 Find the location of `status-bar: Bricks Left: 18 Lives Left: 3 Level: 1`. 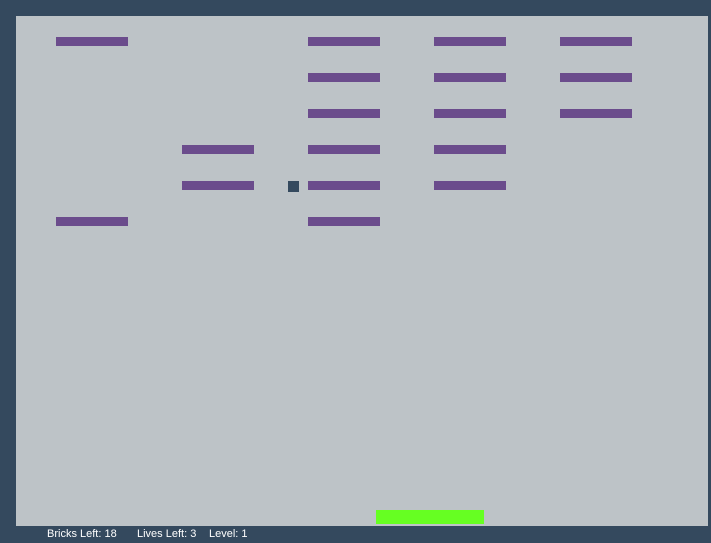

status-bar: Bricks Left: 18 Lives Left: 3 Level: 1 is located at coordinates (355, 534).